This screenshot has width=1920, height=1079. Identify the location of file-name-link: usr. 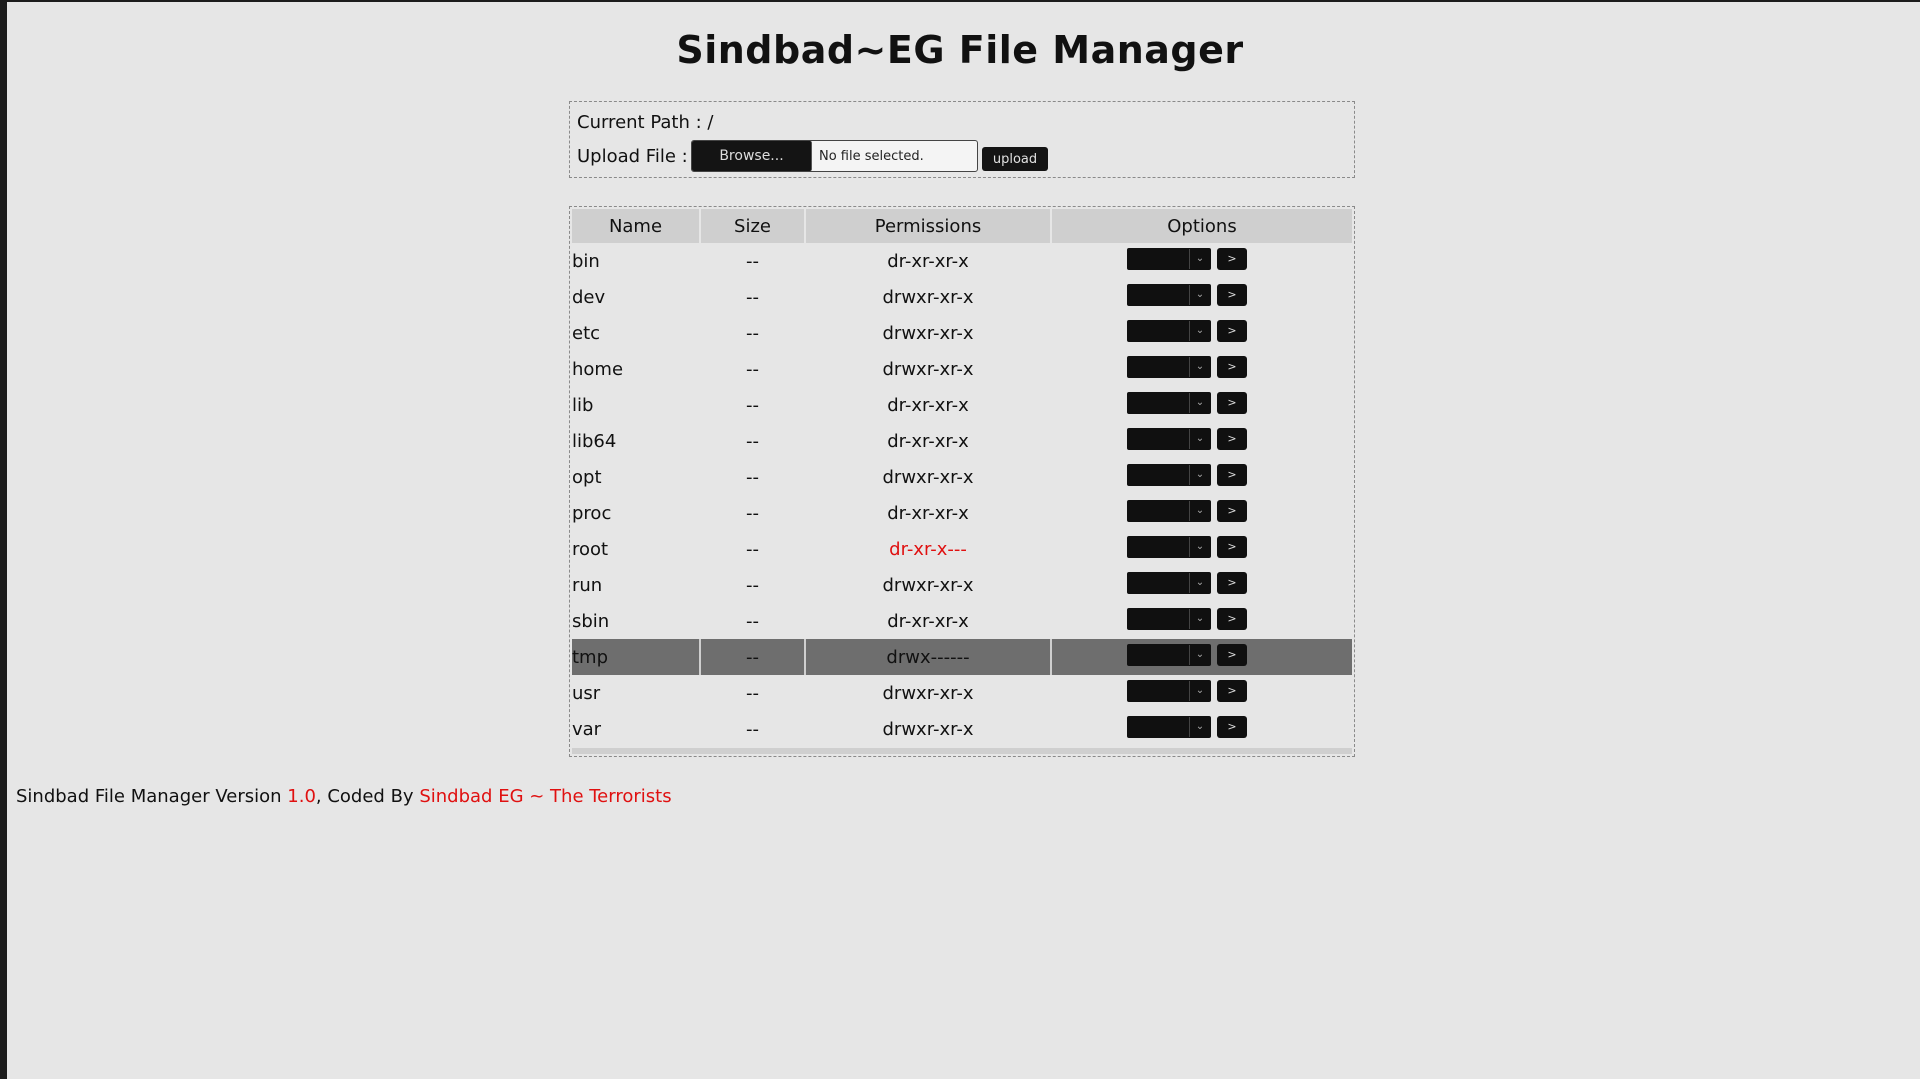
(636, 693).